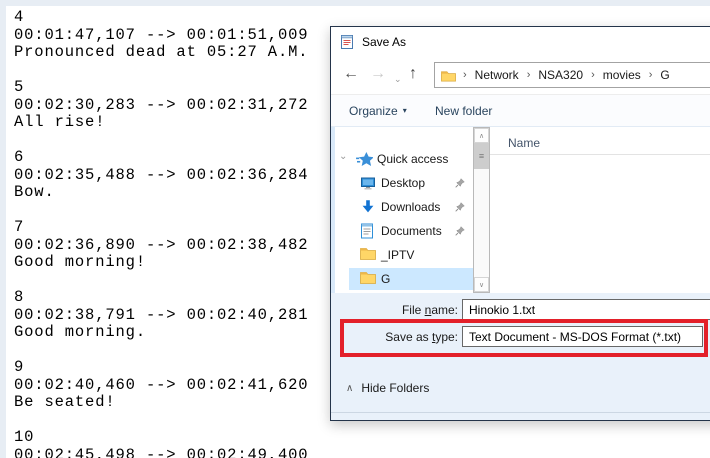  Describe the element at coordinates (378, 74) in the screenshot. I see `forward-arrow-icon: →` at that location.